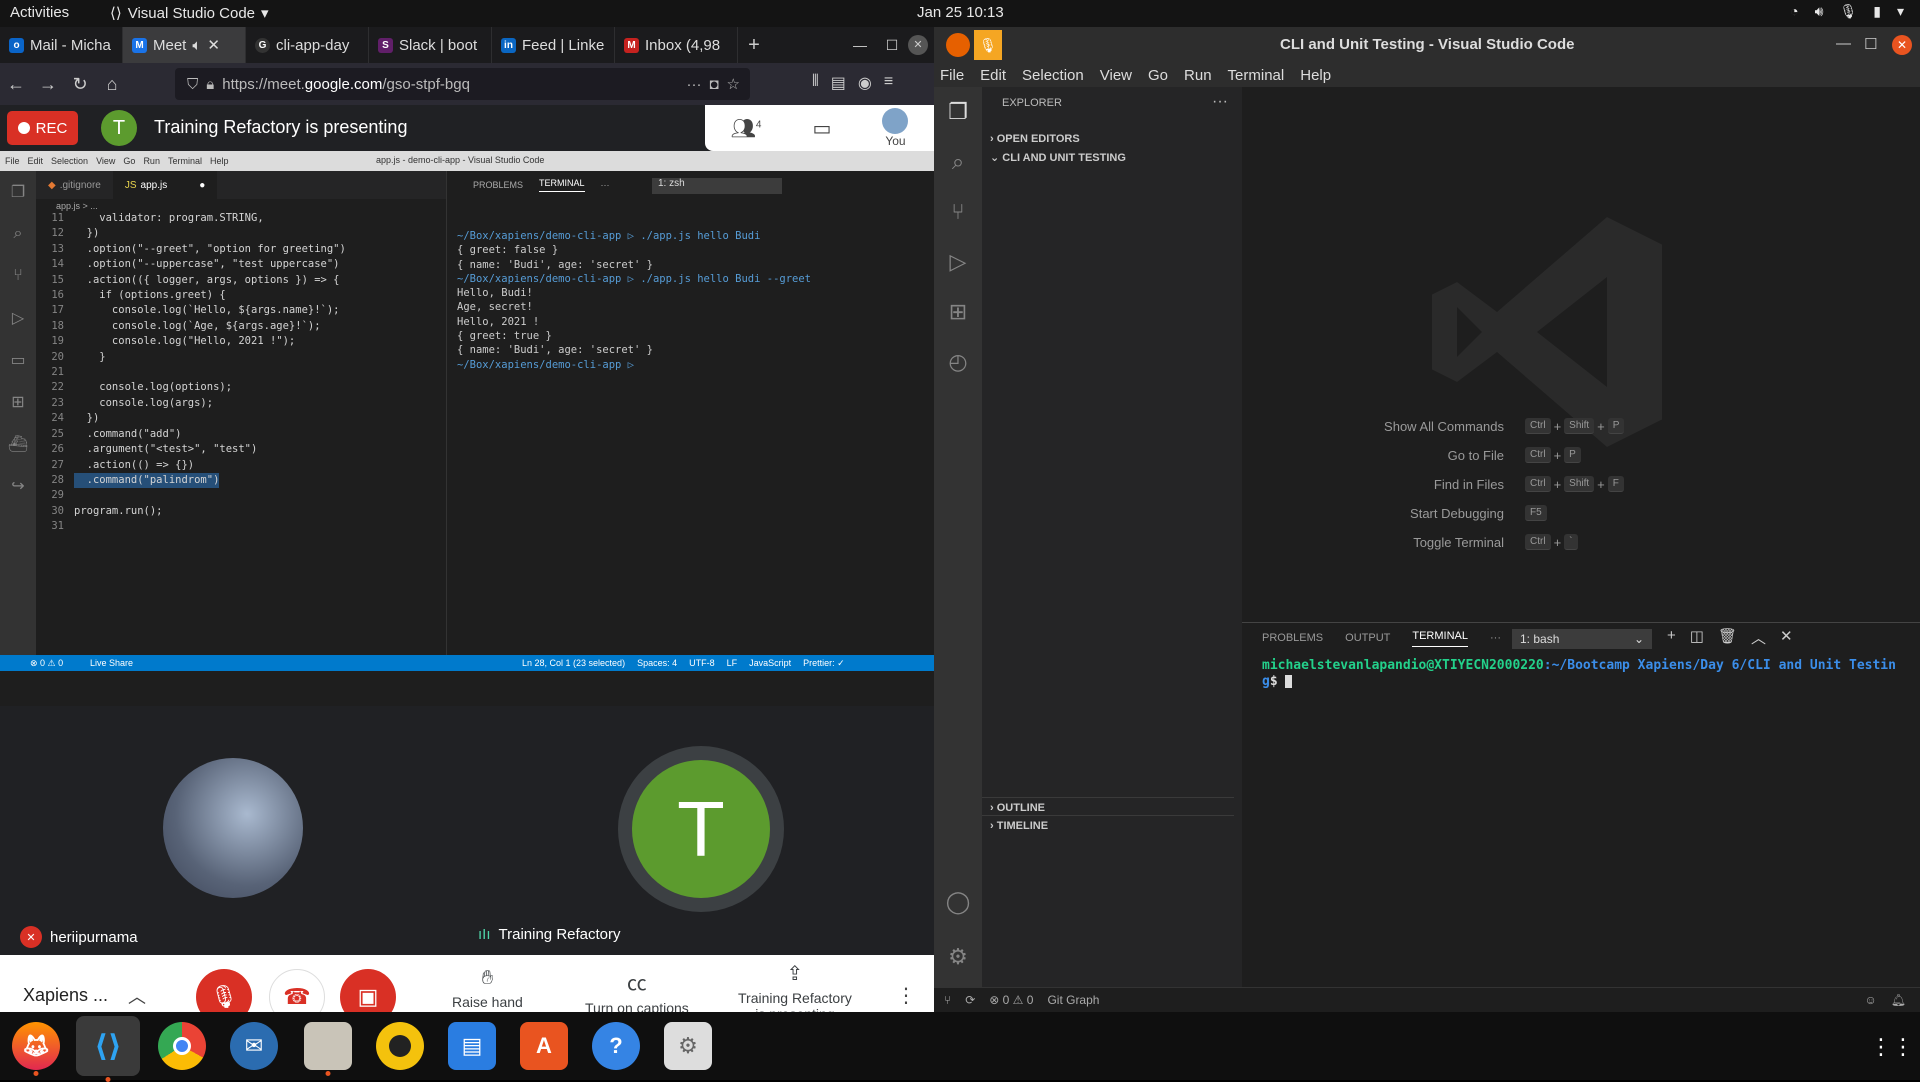  I want to click on feedback-icon: ☺, so click(1871, 1000).